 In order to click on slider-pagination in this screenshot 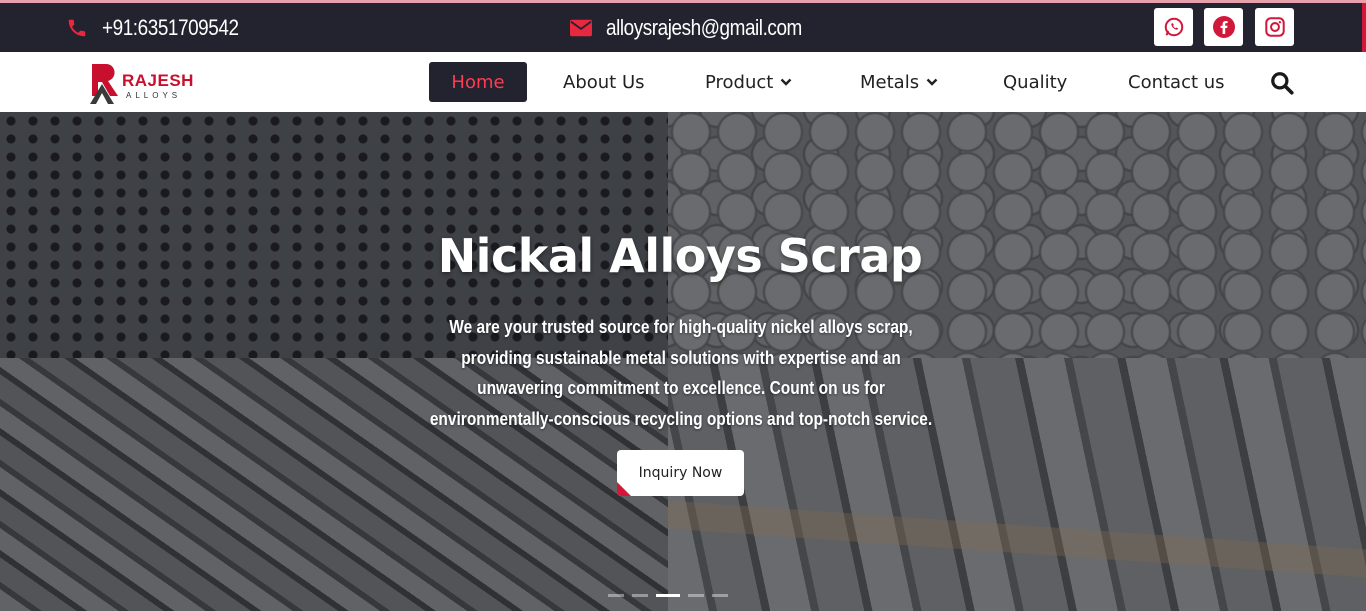, I will do `click(668, 596)`.